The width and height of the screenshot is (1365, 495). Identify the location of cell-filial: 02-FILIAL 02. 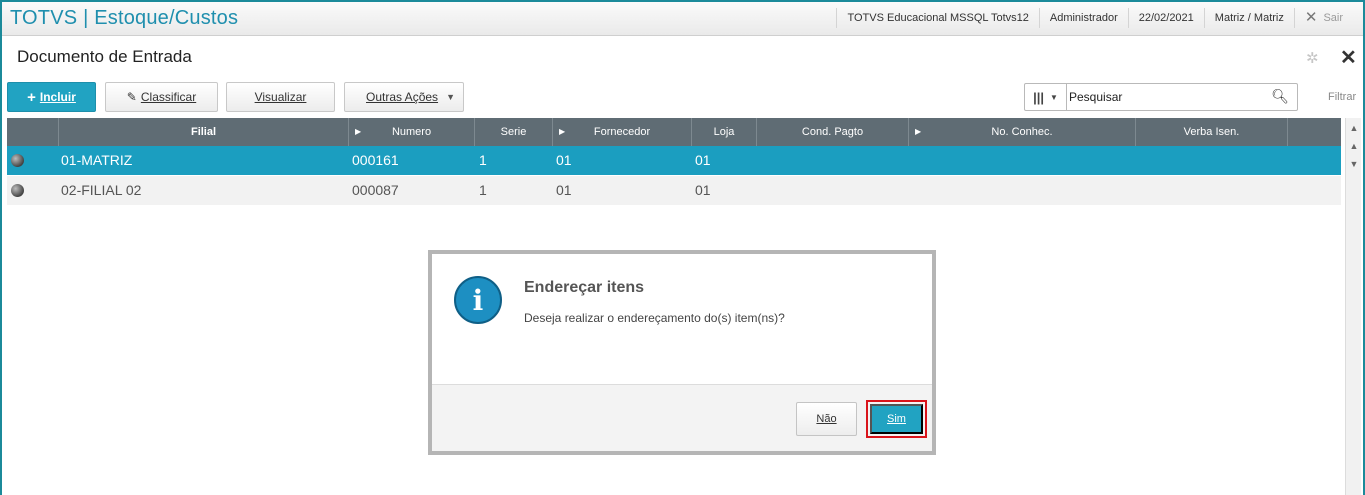
(101, 190).